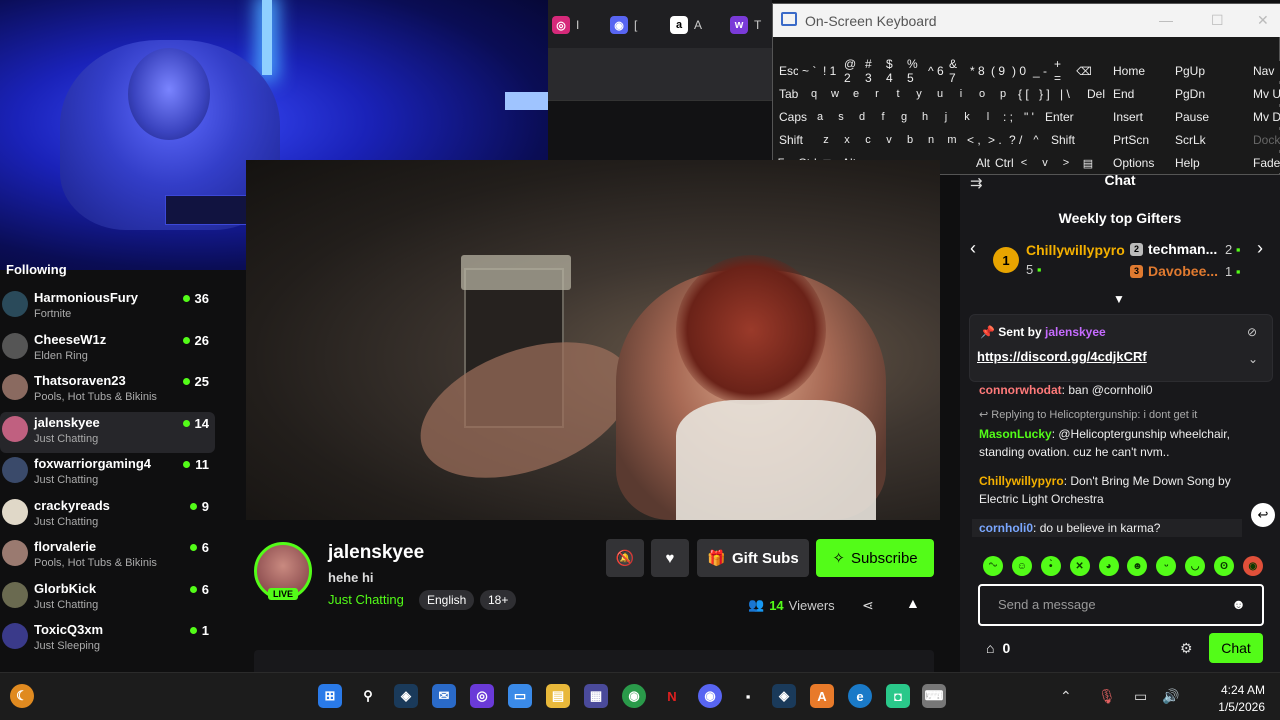  What do you see at coordinates (748, 696) in the screenshot?
I see `app-icon: ▪` at bounding box center [748, 696].